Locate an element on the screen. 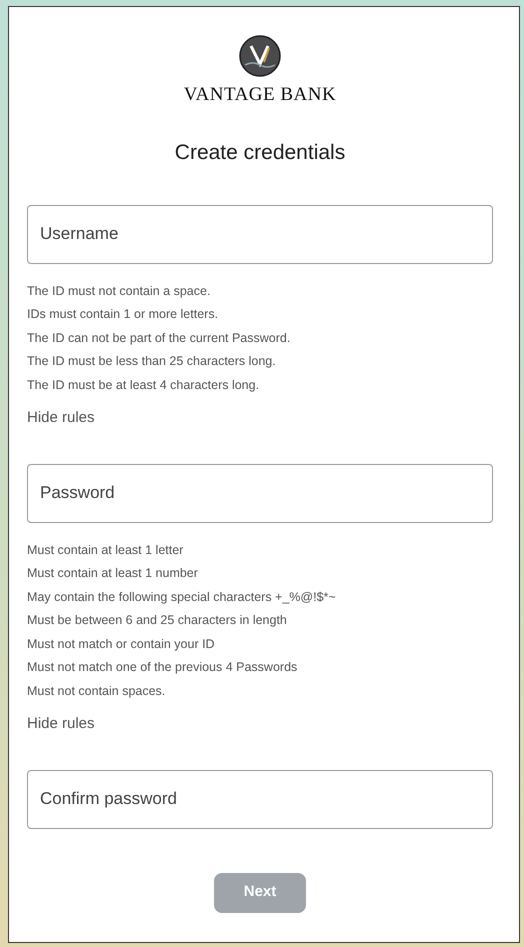 This screenshot has height=947, width=524. rule-text: The ID must be less than 25 characters long. is located at coordinates (151, 361).